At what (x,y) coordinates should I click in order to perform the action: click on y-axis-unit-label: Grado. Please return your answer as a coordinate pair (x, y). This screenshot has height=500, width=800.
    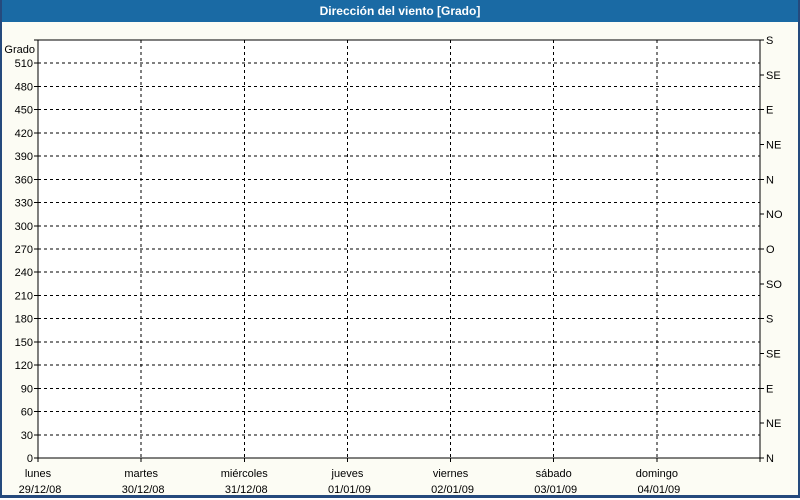
    Looking at the image, I should click on (19, 50).